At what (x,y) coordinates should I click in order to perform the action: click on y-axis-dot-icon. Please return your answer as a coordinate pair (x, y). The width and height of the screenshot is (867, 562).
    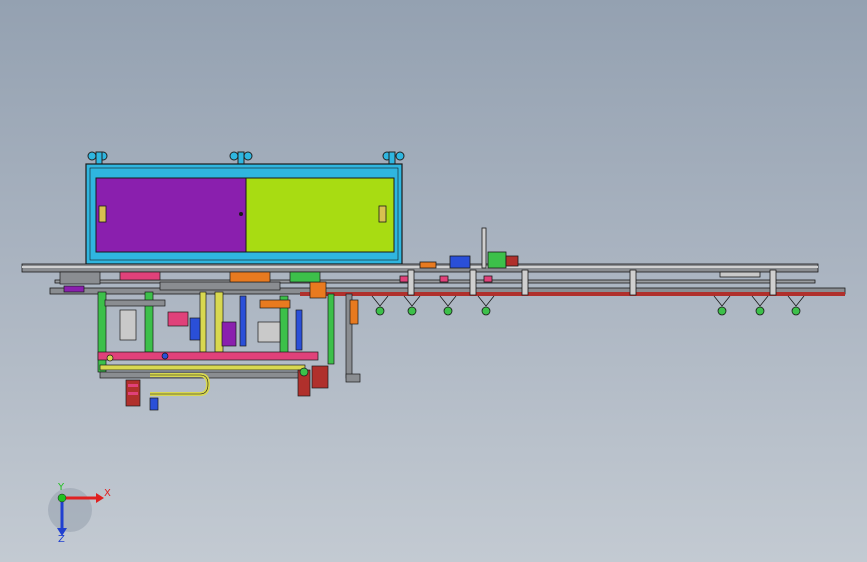
    Looking at the image, I should click on (62, 498).